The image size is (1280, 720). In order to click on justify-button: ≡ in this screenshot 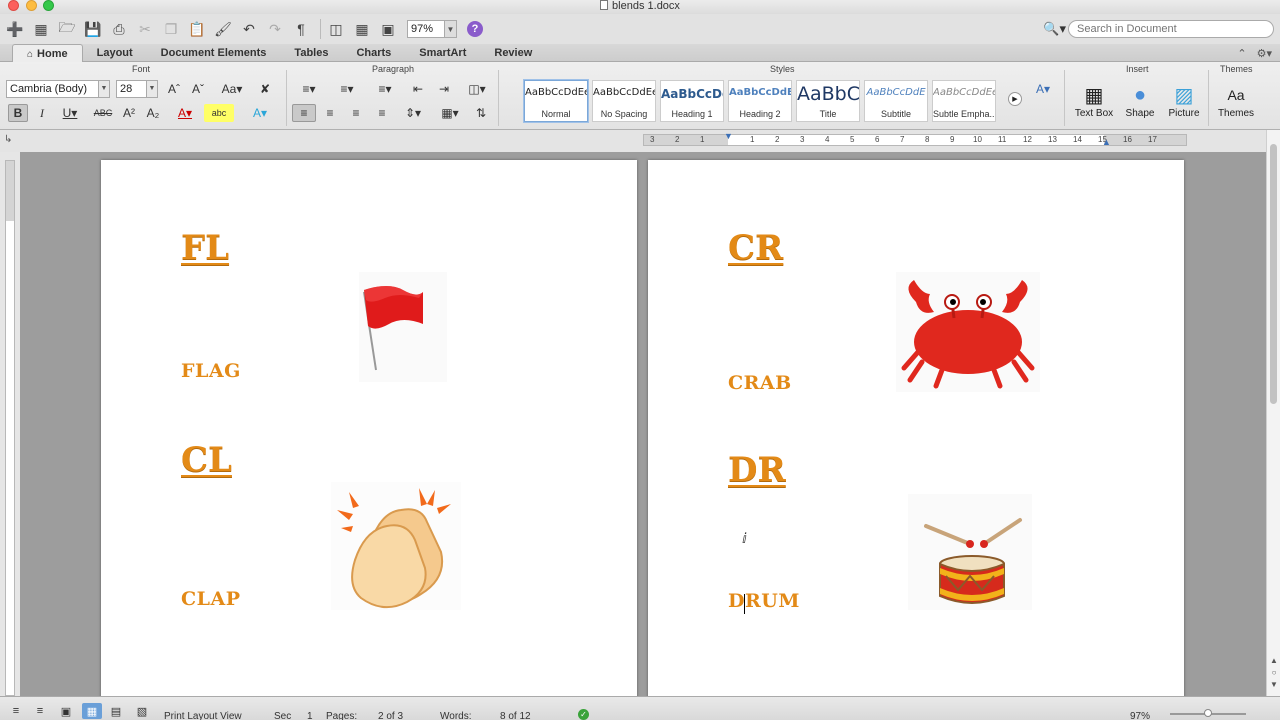, I will do `click(382, 113)`.